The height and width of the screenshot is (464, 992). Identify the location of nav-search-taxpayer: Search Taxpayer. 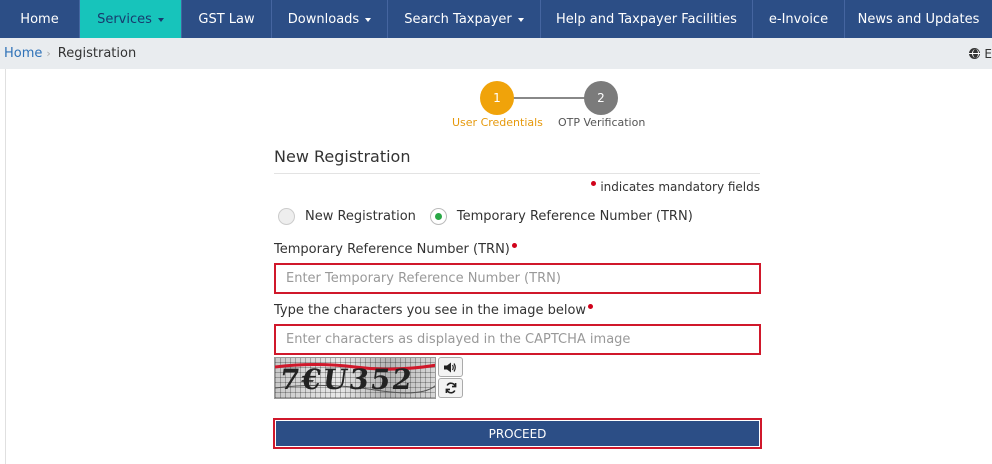
(464, 19).